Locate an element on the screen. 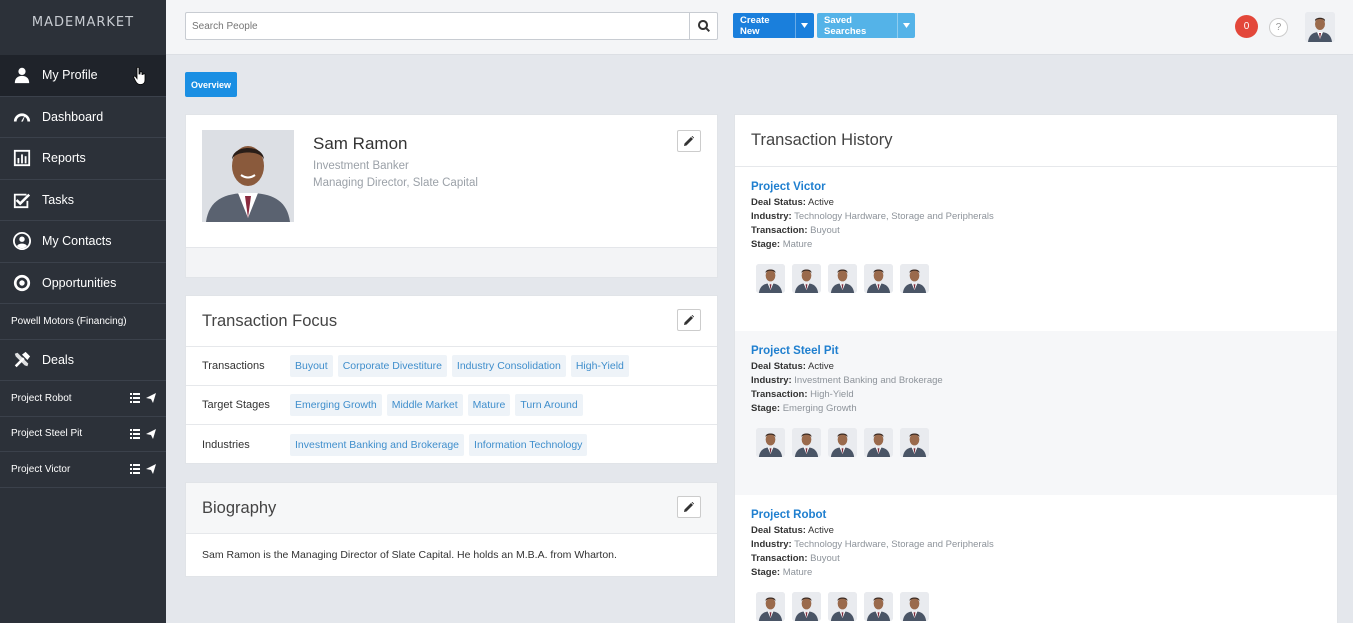 The image size is (1353, 623). sidebar-item-opportunities: Opportunities is located at coordinates (83, 283).